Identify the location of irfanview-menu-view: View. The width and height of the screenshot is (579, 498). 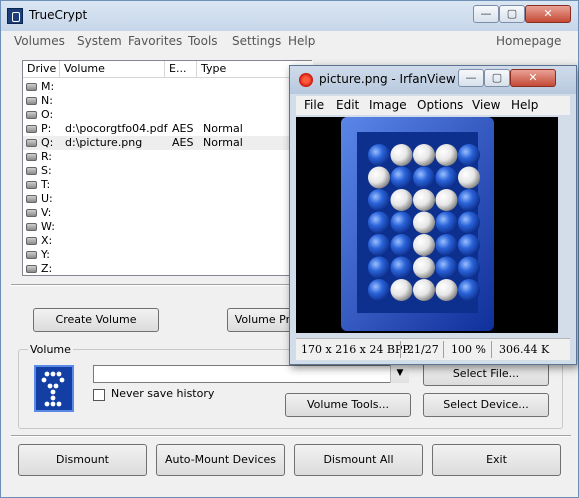
(486, 105).